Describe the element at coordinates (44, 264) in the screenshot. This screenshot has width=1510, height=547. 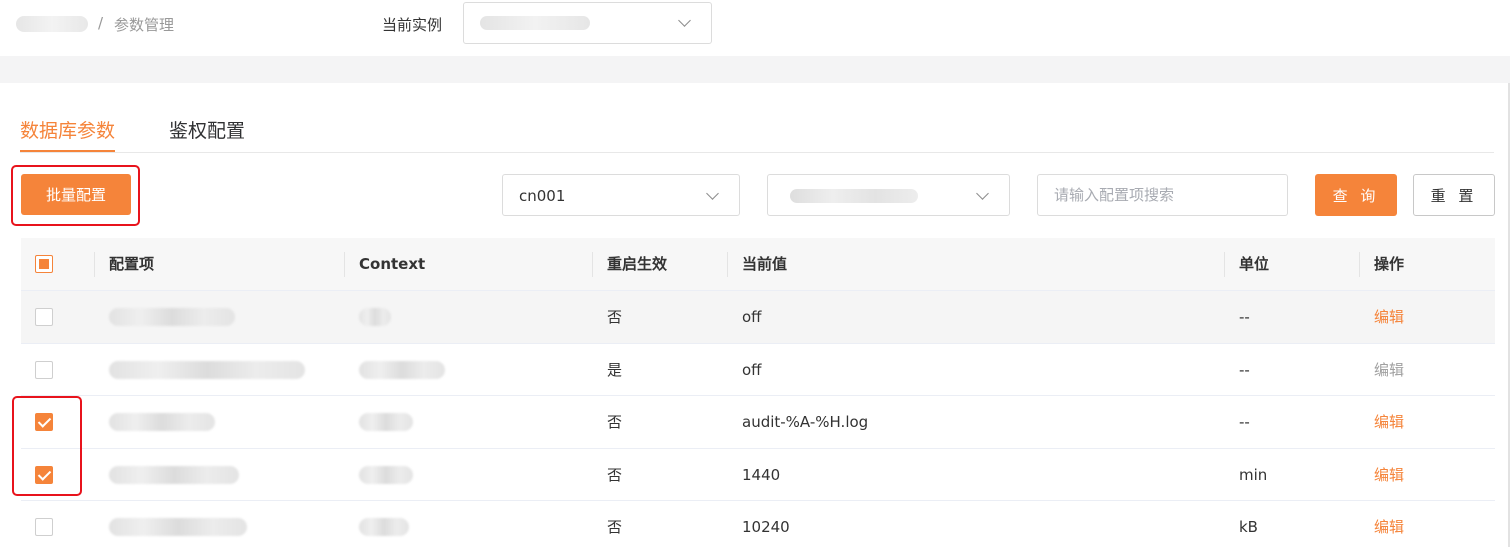
I see `select-all-checkbox` at that location.